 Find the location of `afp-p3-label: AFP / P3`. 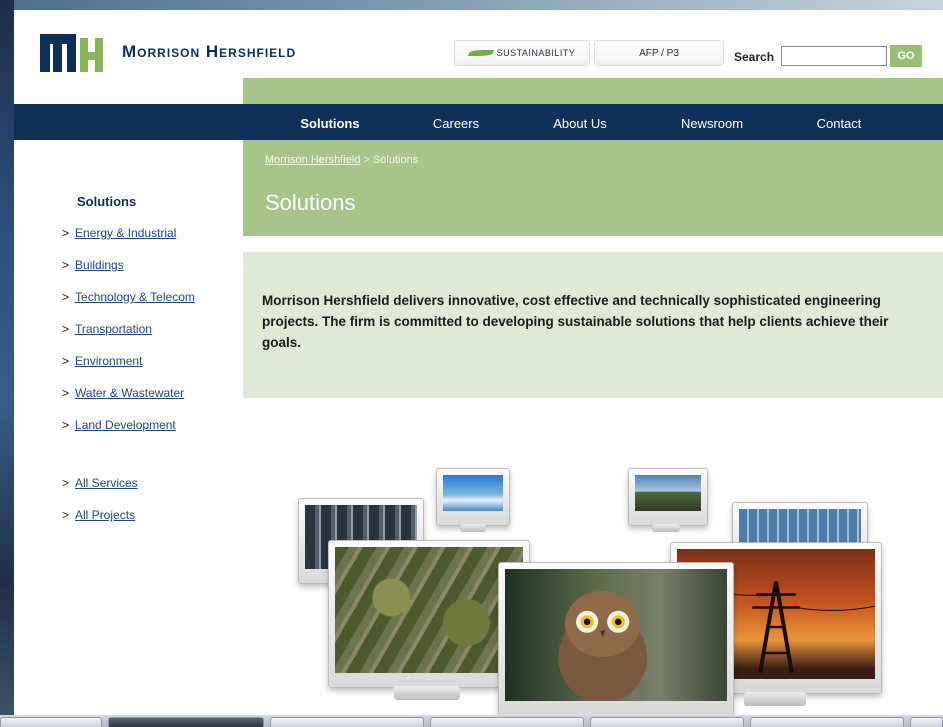

afp-p3-label: AFP / P3 is located at coordinates (659, 53).